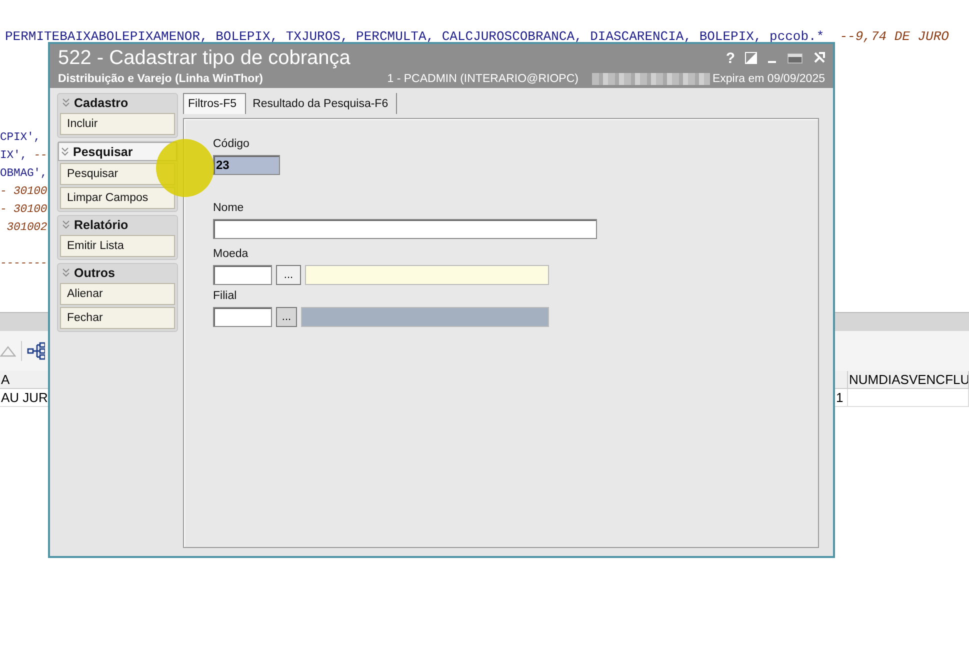  What do you see at coordinates (231, 144) in the screenshot?
I see `field-label: Código` at bounding box center [231, 144].